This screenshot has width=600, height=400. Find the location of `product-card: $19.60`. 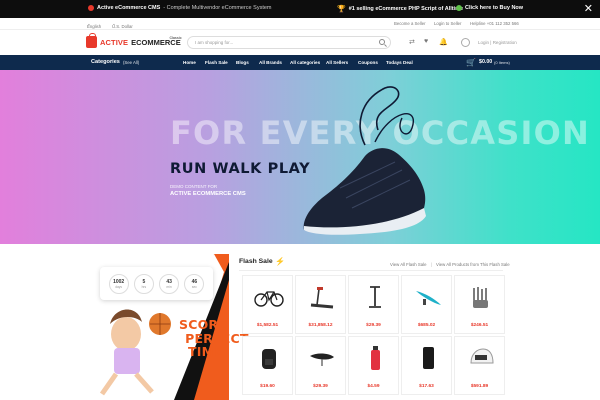

product-card: $19.60 is located at coordinates (267, 365).